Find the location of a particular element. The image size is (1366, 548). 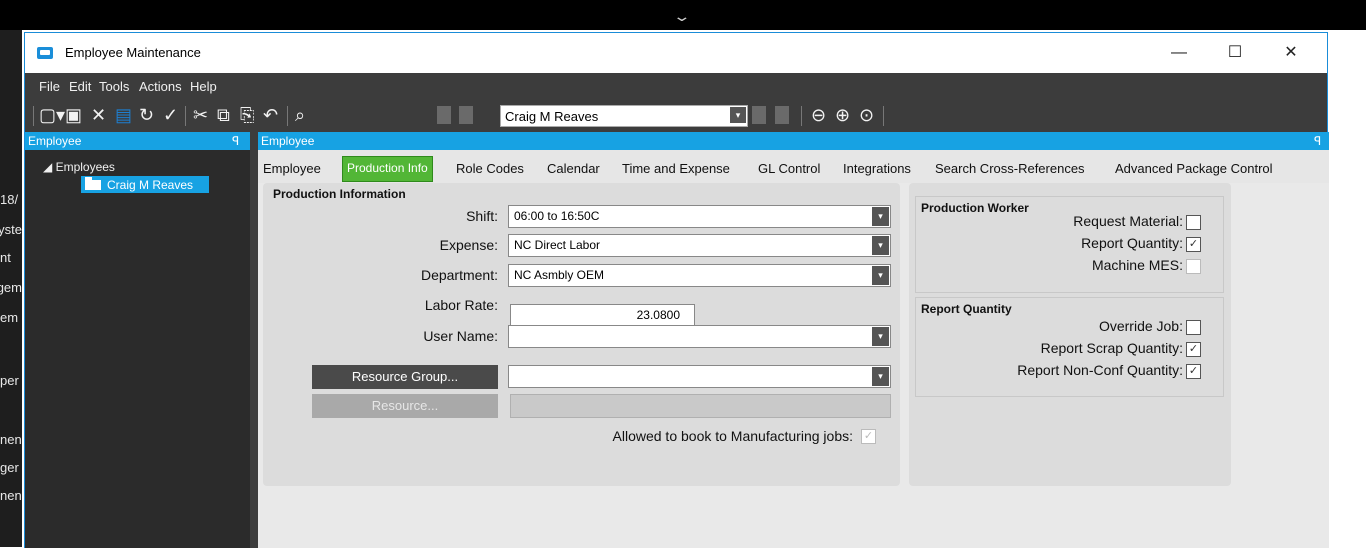

tab-time-and-expense: Time and Expense is located at coordinates (676, 168).